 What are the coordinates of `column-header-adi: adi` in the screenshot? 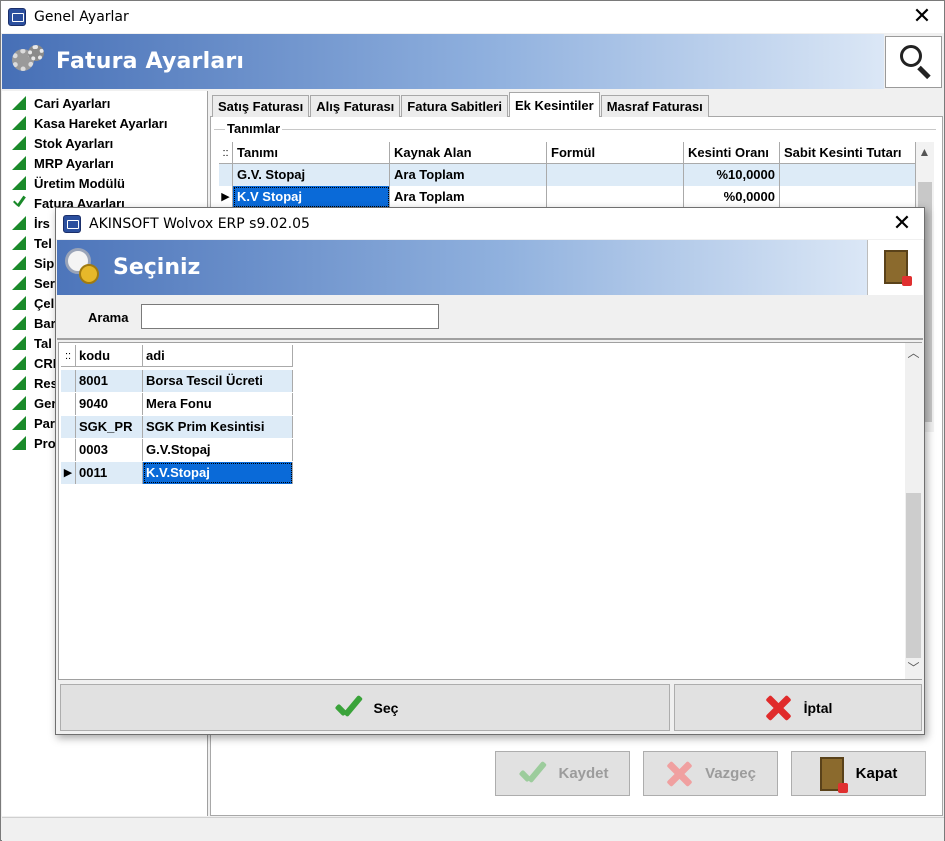 It's located at (218, 355).